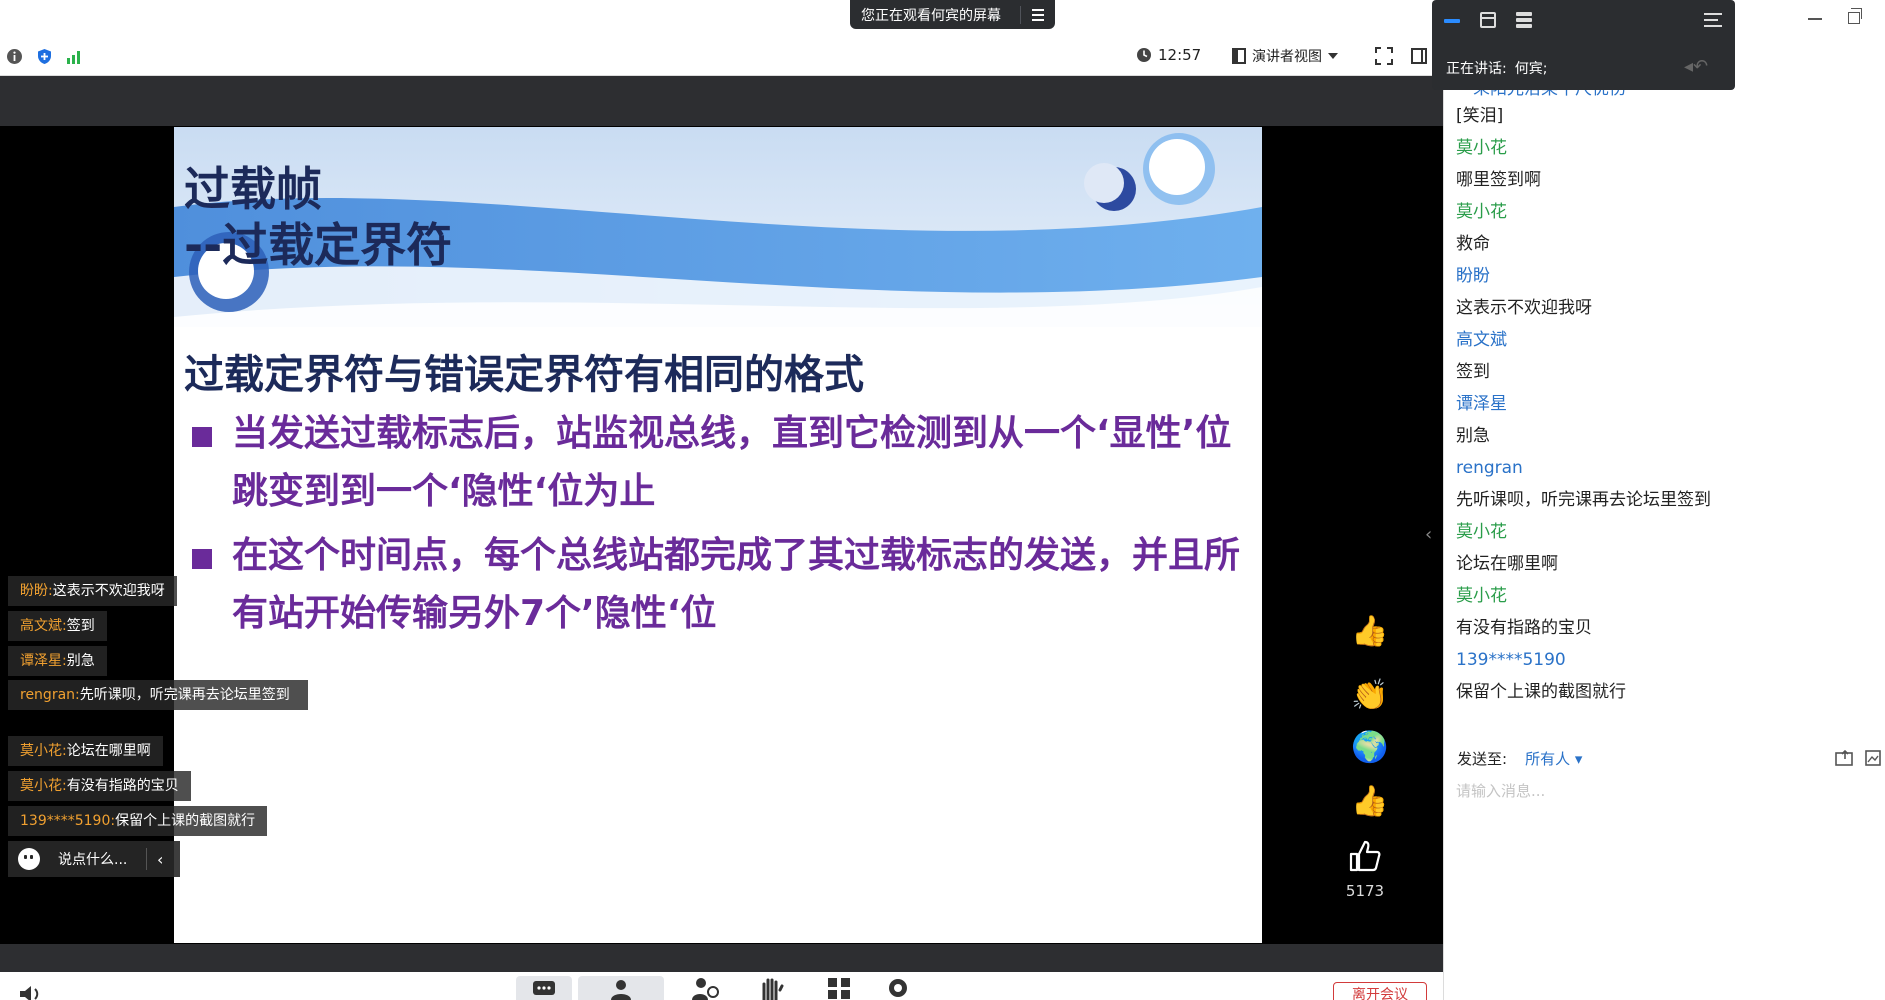 This screenshot has width=1885, height=1000. I want to click on thumbs-up-reaction-icon: 👍, so click(1370, 632).